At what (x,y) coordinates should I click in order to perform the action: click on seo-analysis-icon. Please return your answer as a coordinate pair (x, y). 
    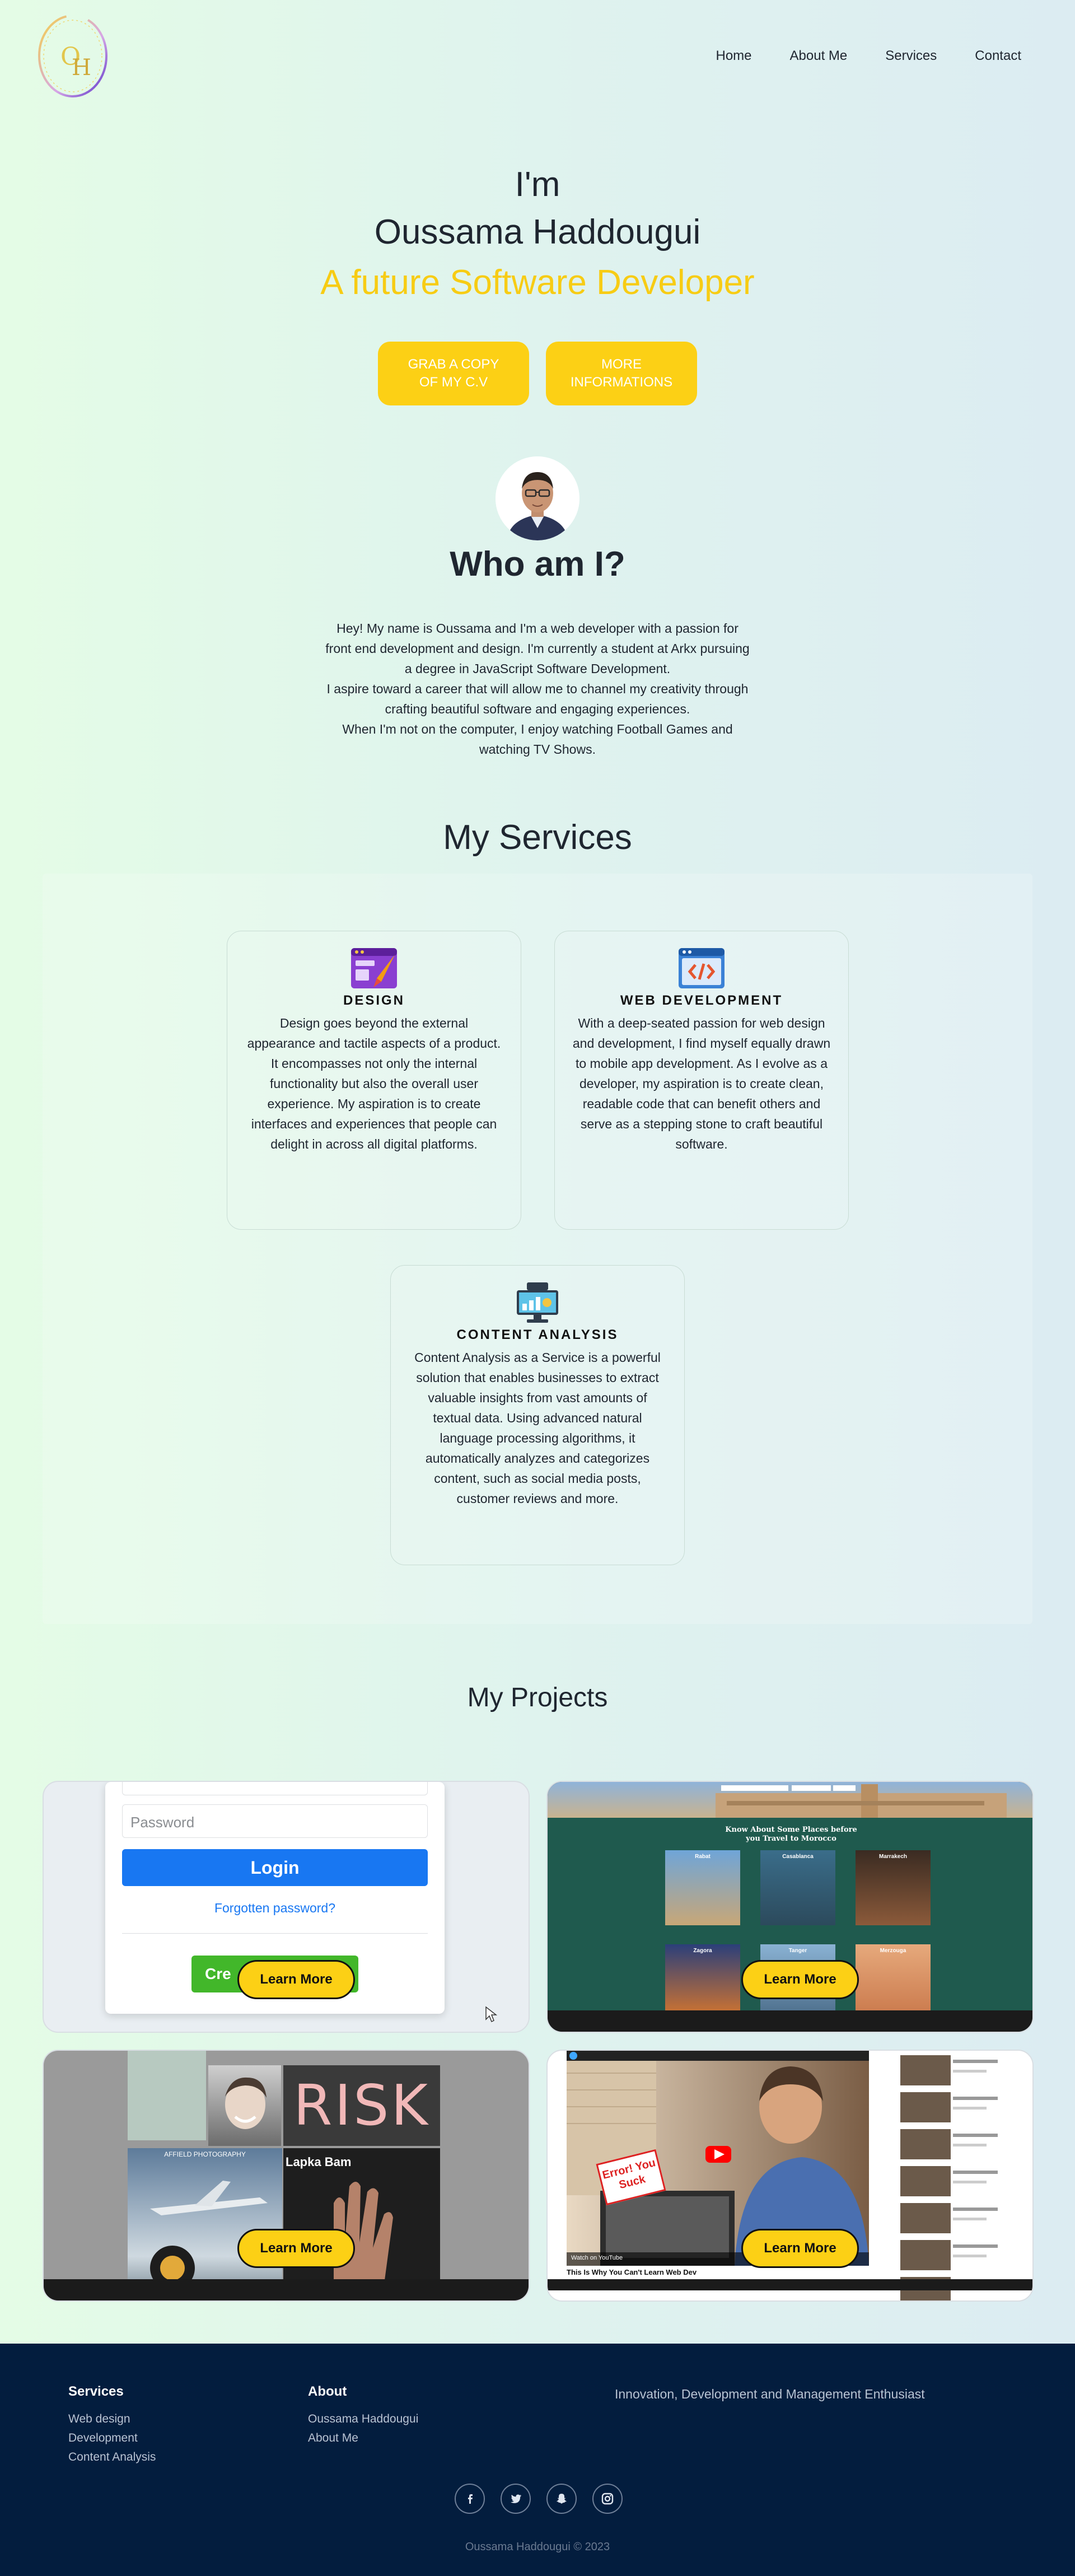
    Looking at the image, I should click on (537, 1303).